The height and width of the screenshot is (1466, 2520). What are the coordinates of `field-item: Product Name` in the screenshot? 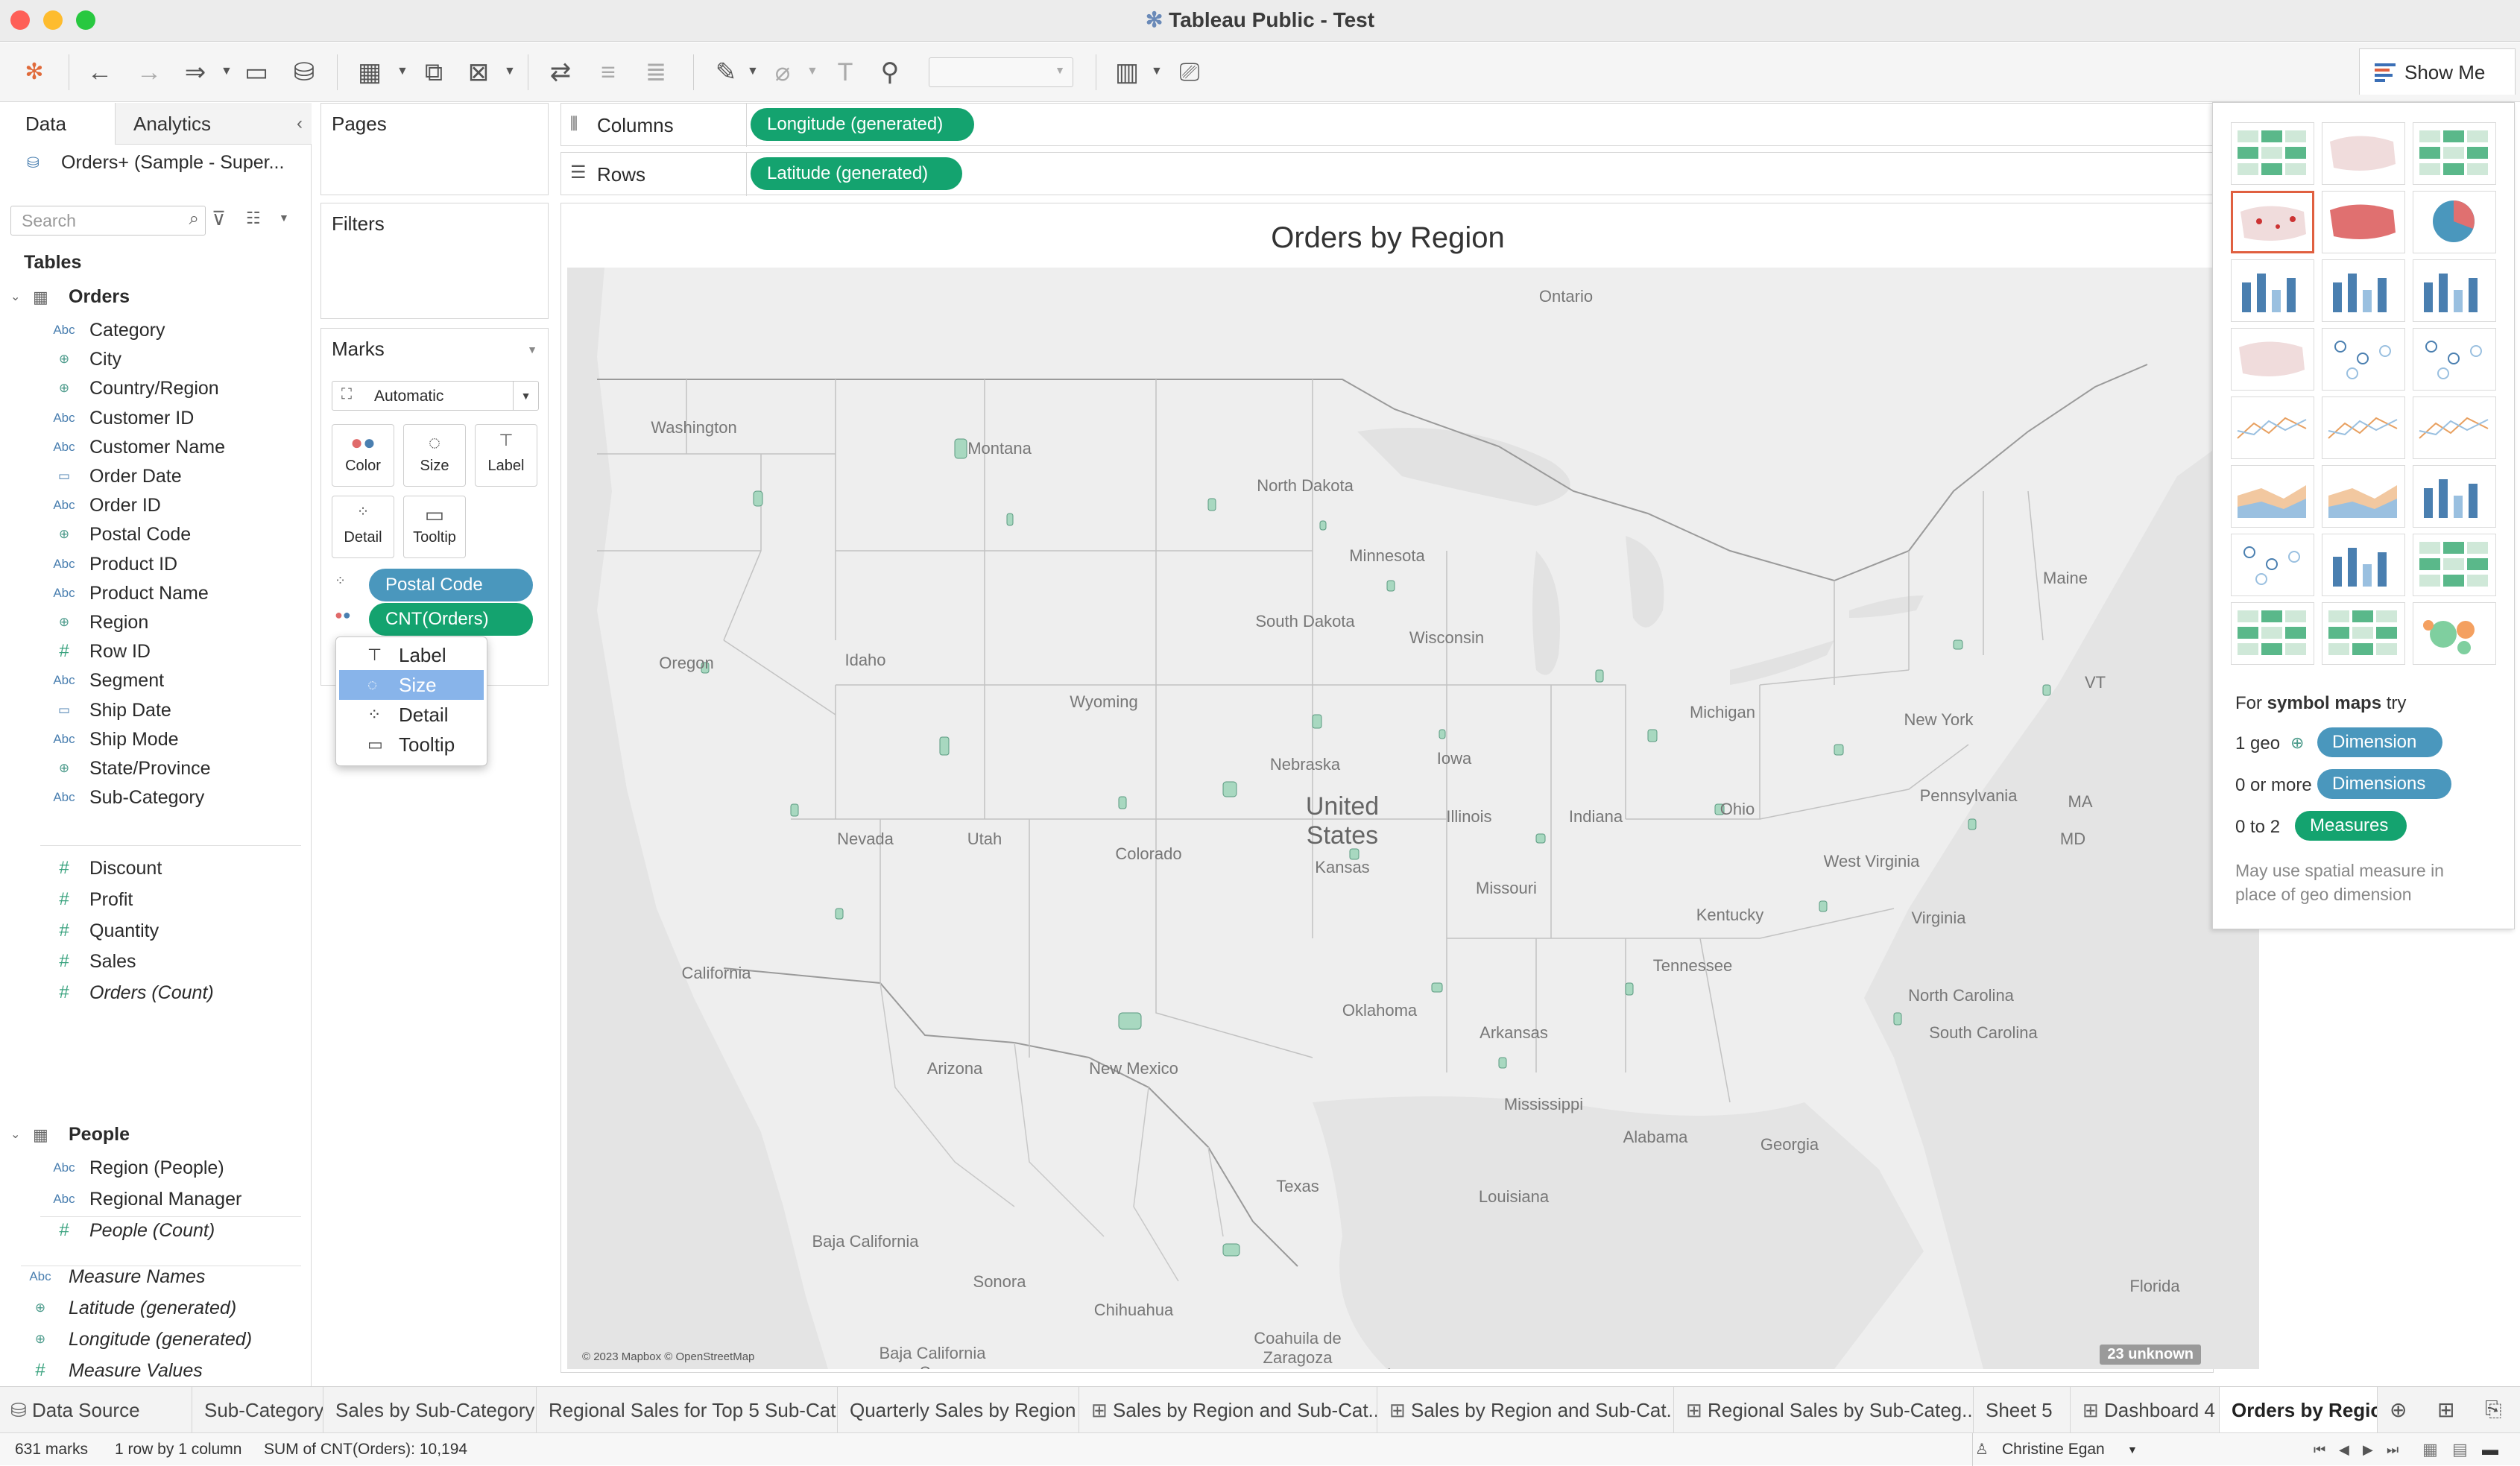 It's located at (149, 593).